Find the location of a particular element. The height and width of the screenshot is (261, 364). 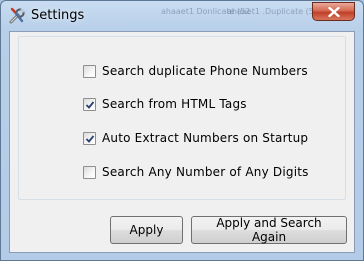

auto-extract-checkbox is located at coordinates (89, 138).